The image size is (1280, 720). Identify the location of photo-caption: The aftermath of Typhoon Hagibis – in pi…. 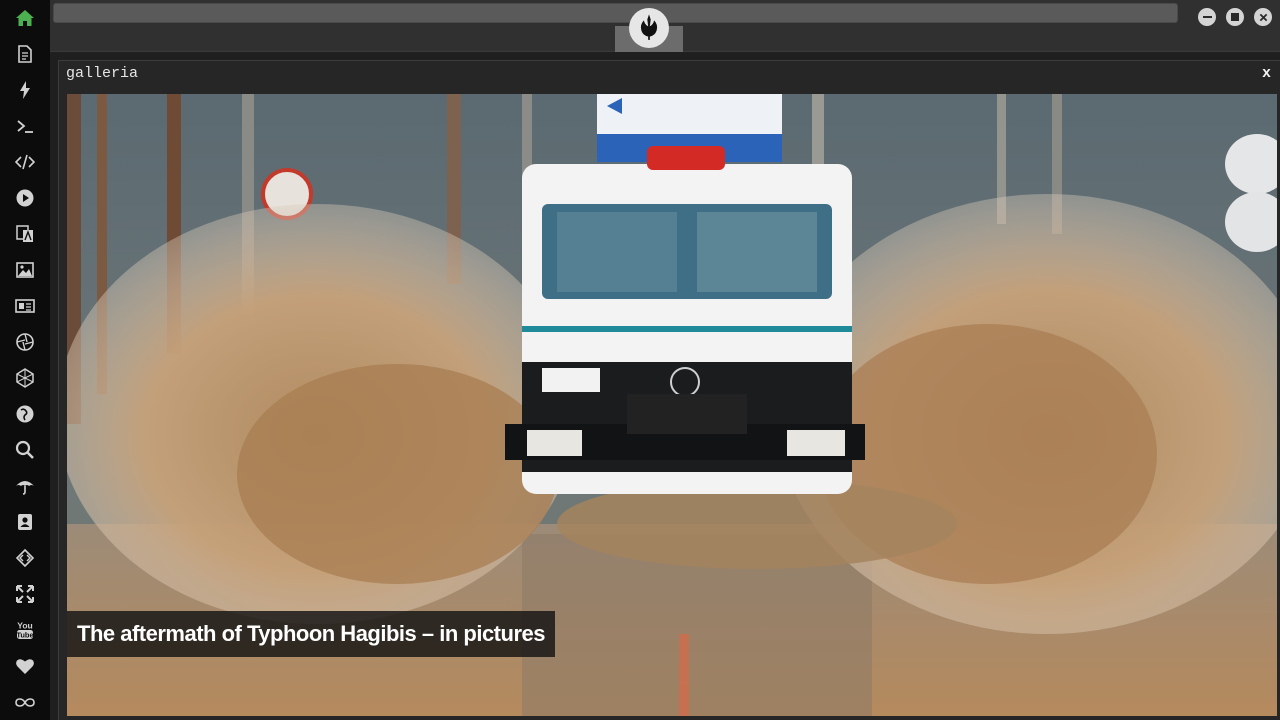
(311, 634).